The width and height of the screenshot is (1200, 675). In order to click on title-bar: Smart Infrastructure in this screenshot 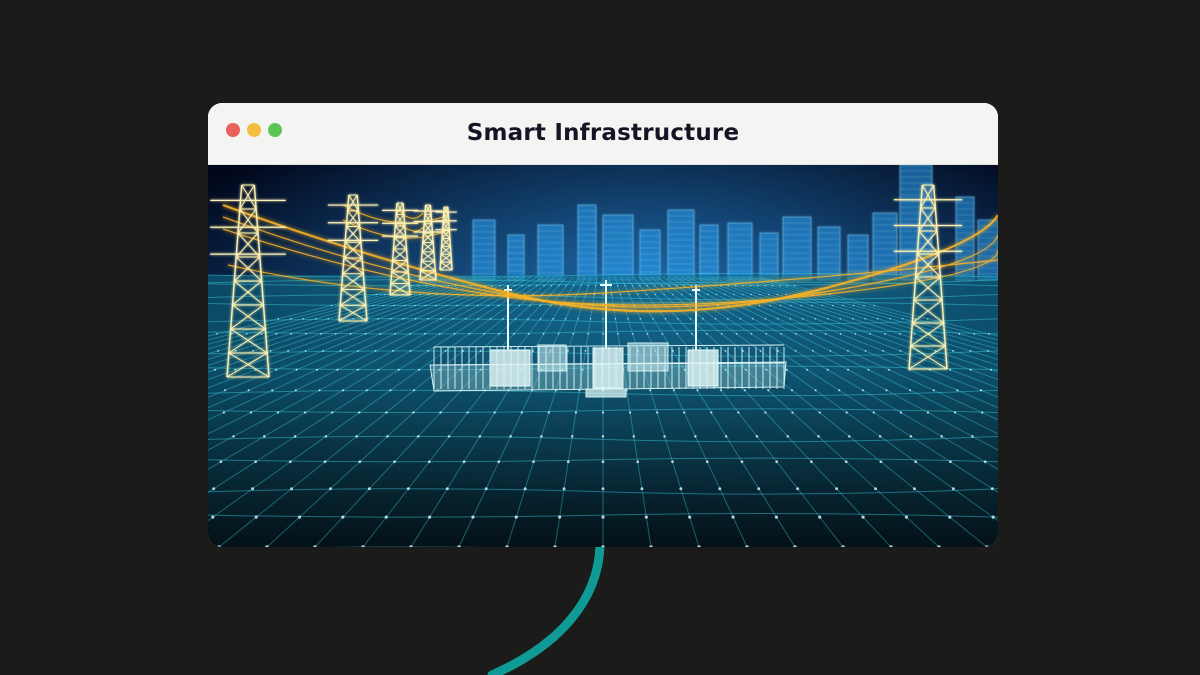, I will do `click(603, 134)`.